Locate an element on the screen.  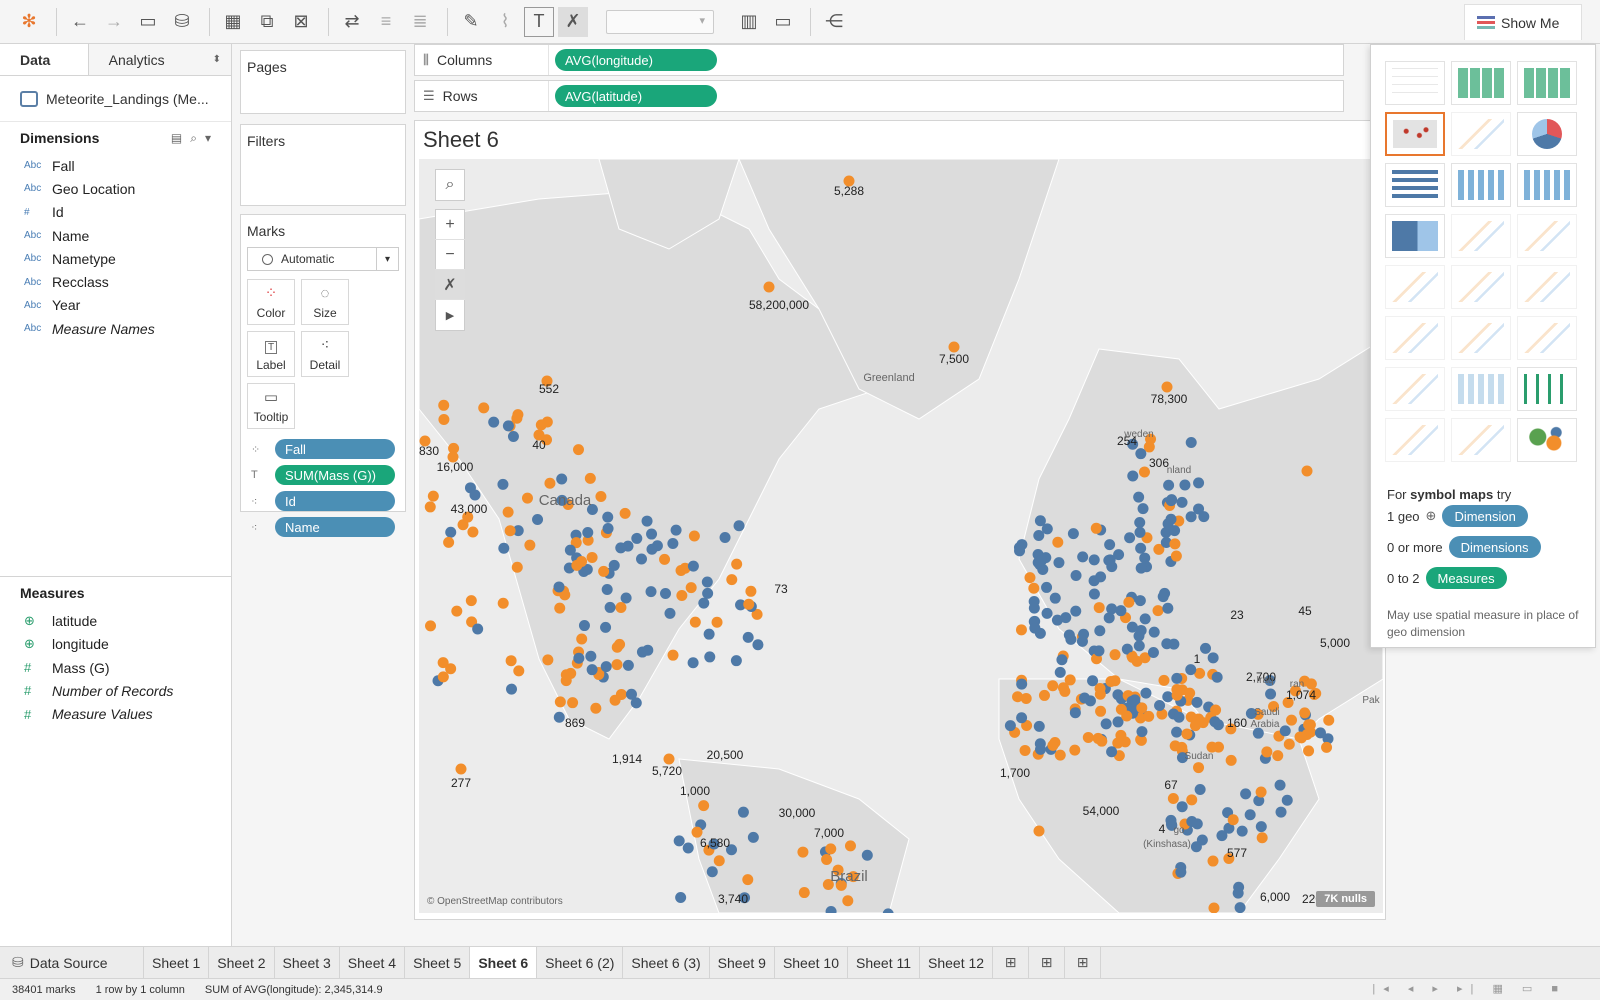
show-mark-labels-icon: T is located at coordinates (539, 21).